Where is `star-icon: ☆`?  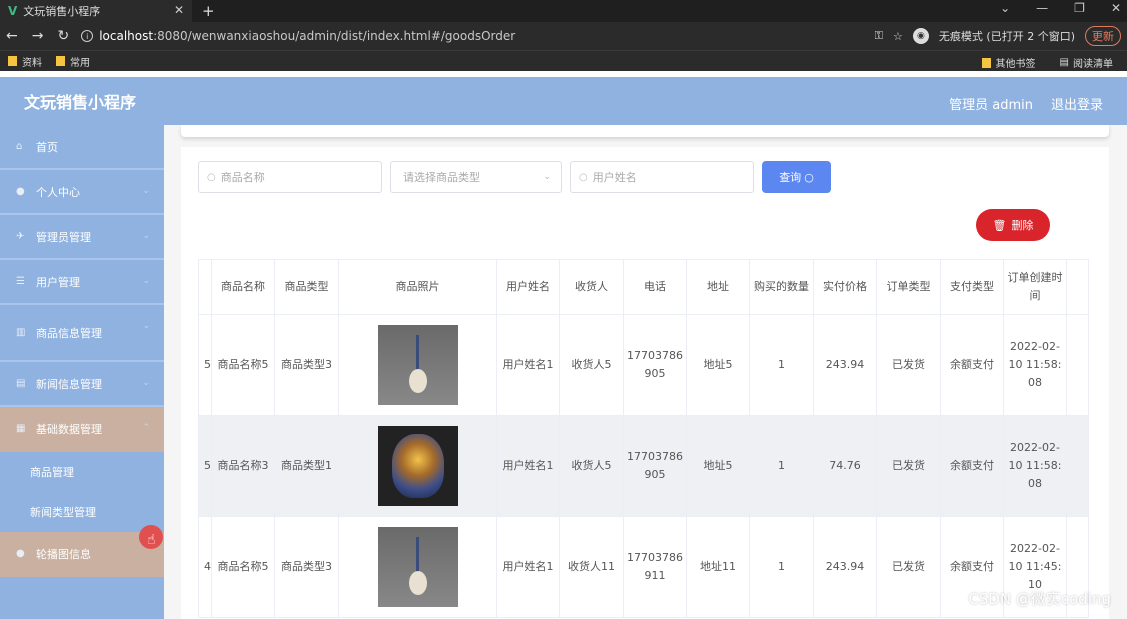 star-icon: ☆ is located at coordinates (898, 36).